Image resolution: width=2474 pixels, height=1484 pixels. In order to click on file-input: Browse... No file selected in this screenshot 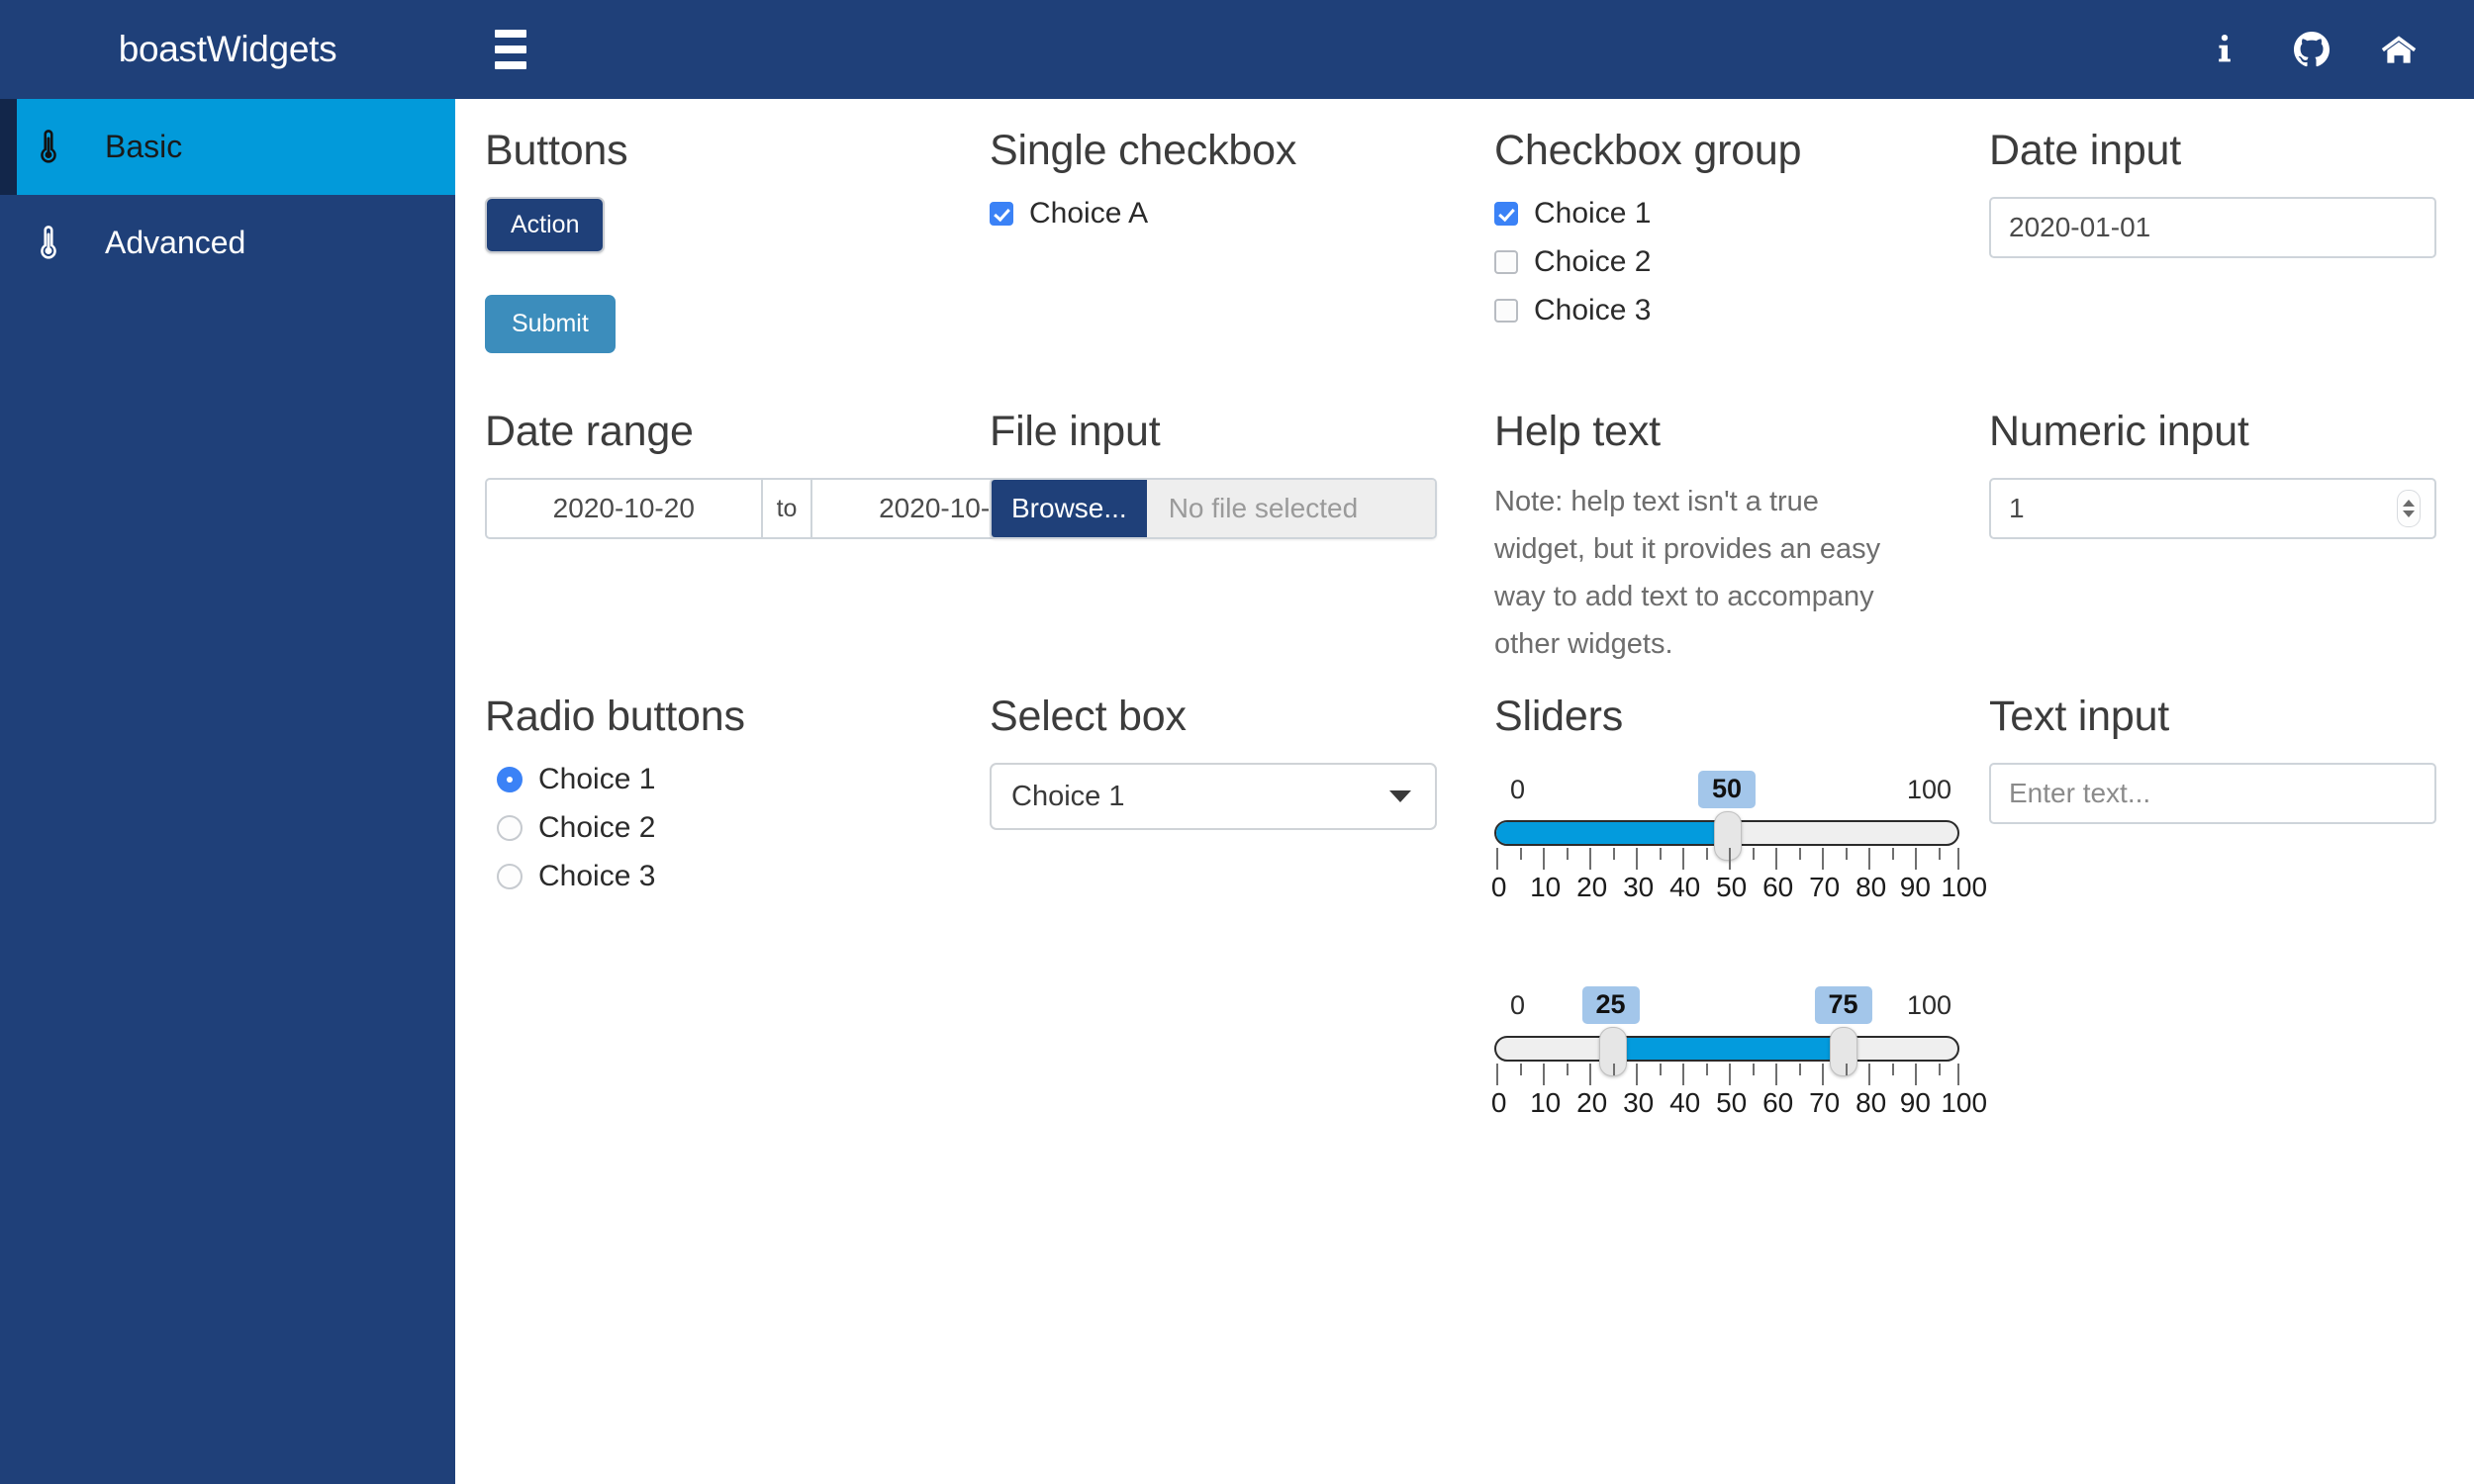, I will do `click(1214, 508)`.